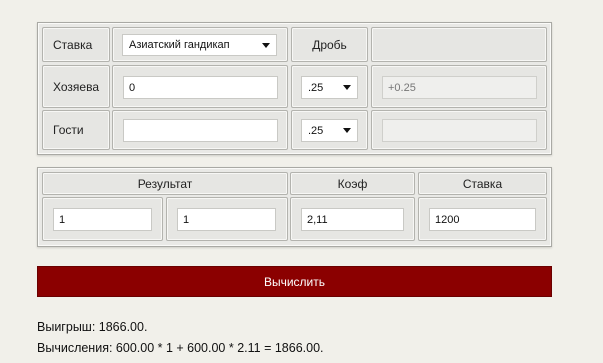 Image resolution: width=603 pixels, height=363 pixels. I want to click on home-fraction-value: .25, so click(316, 87).